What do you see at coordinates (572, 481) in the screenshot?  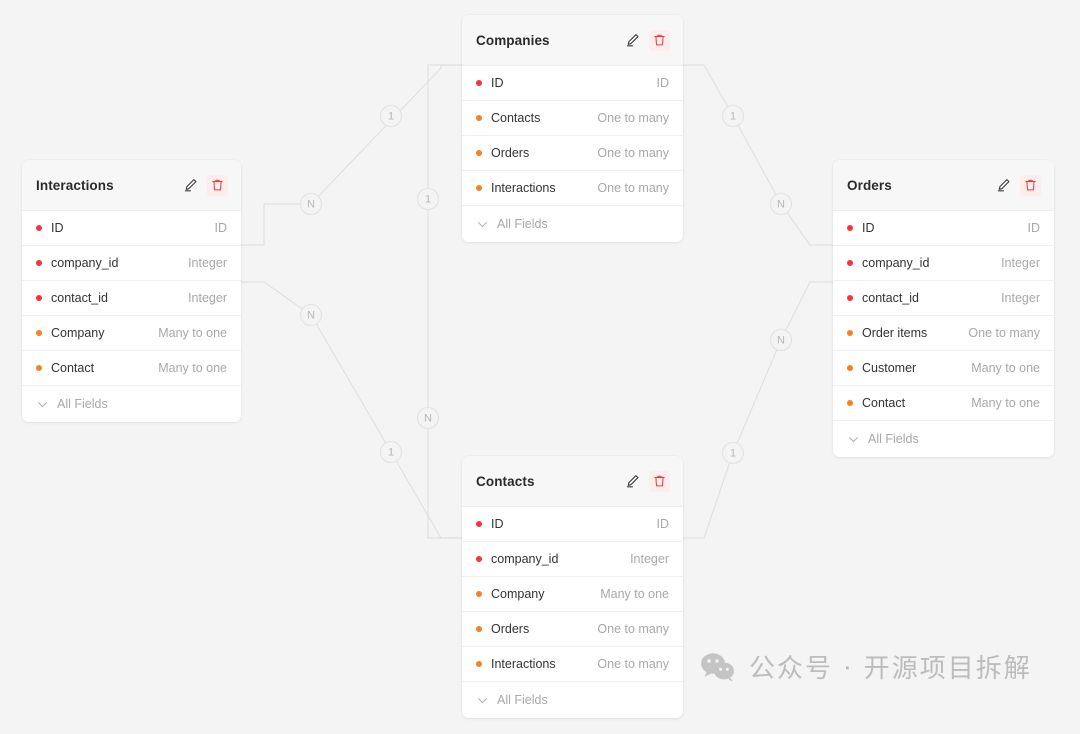 I see `table-header-contacts: Contacts` at bounding box center [572, 481].